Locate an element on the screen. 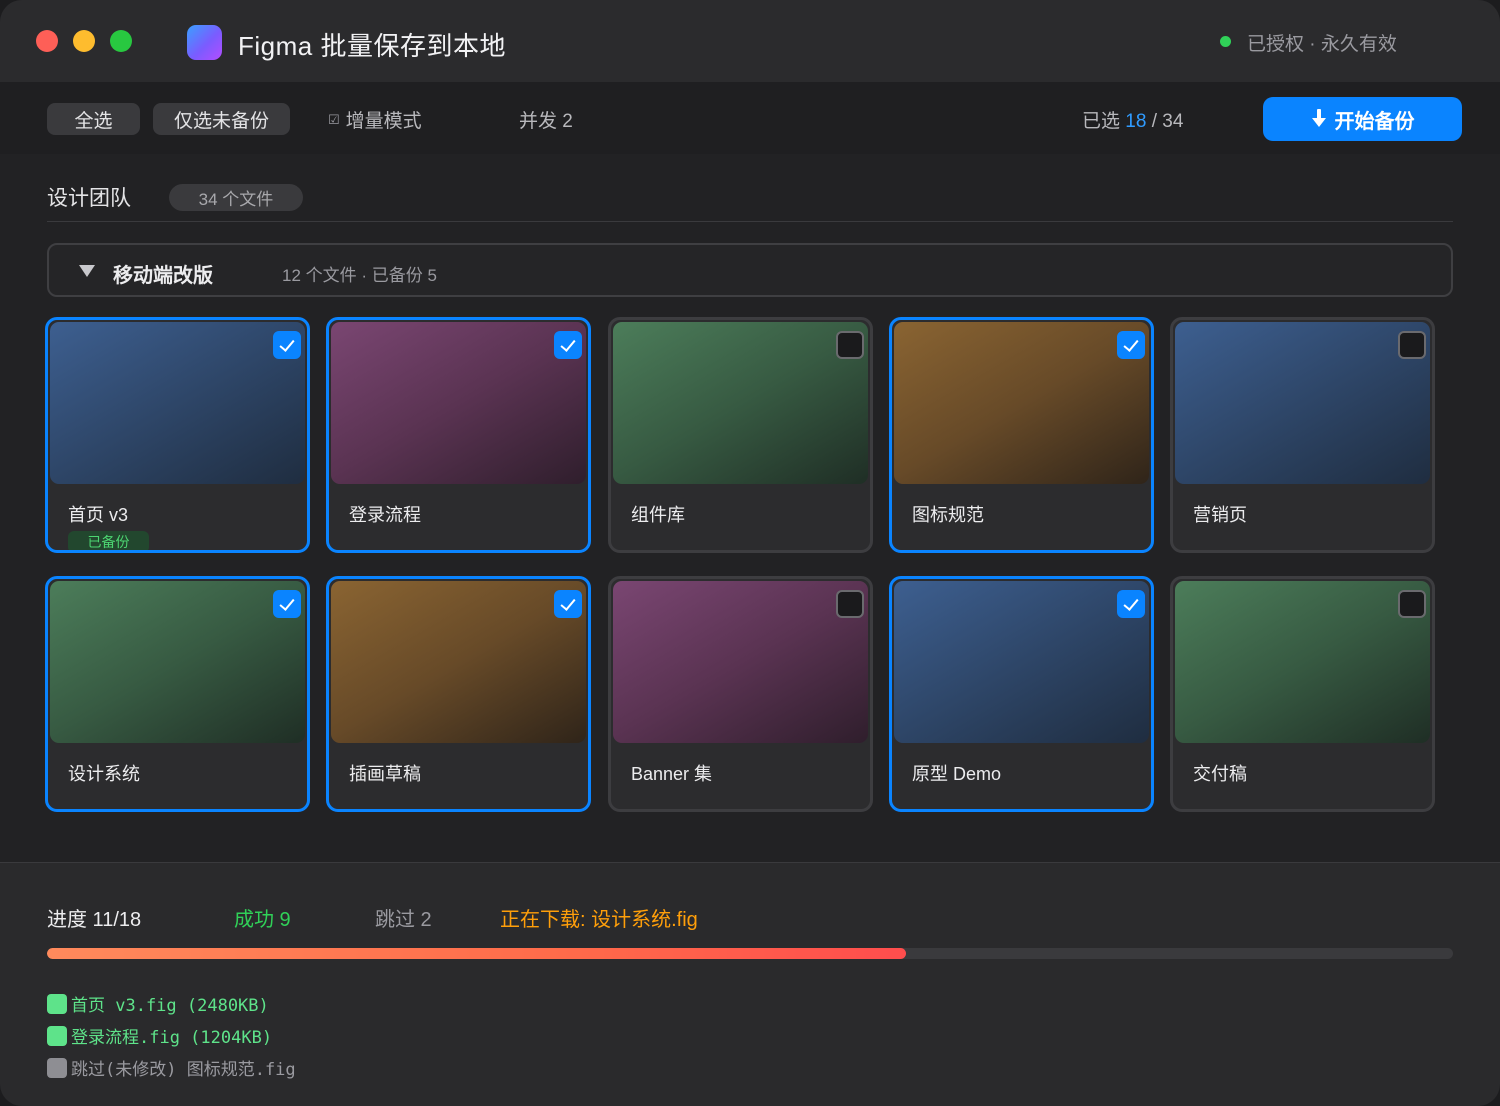  title-bar: Figma 批量保存到本地 已授权 · 永久有效 is located at coordinates (750, 41).